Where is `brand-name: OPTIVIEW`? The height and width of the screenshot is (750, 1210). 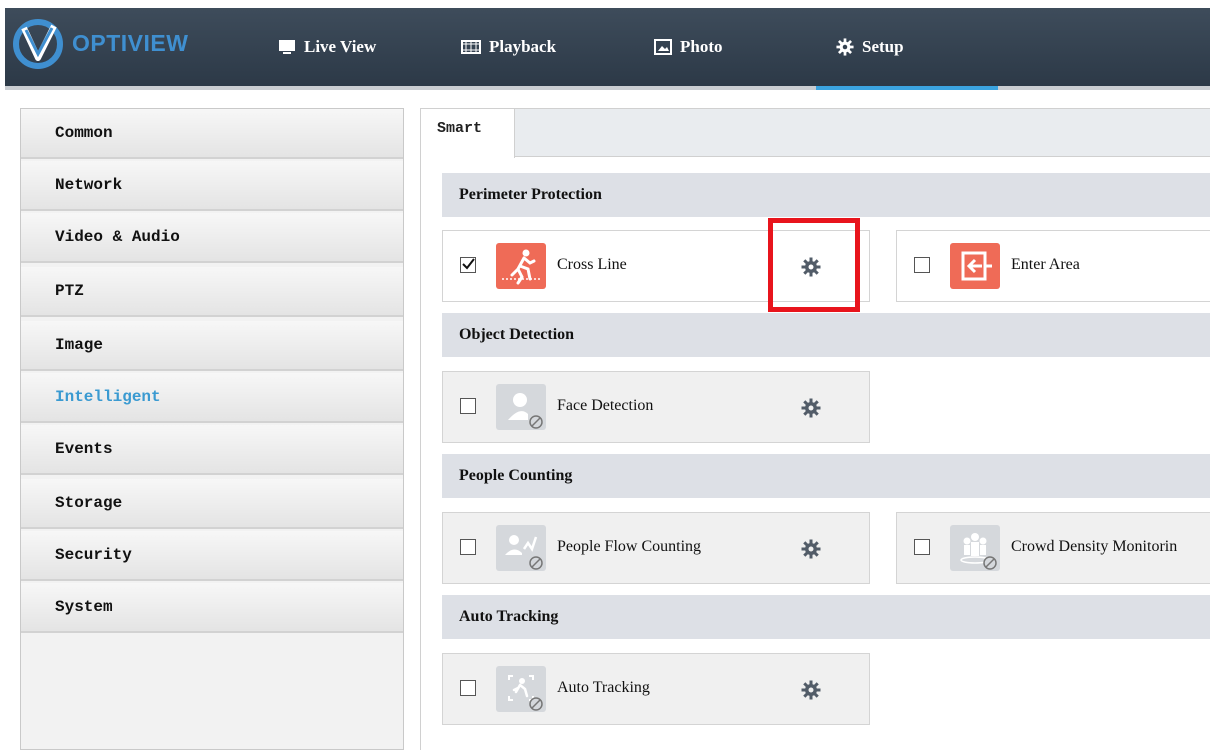 brand-name: OPTIVIEW is located at coordinates (130, 42).